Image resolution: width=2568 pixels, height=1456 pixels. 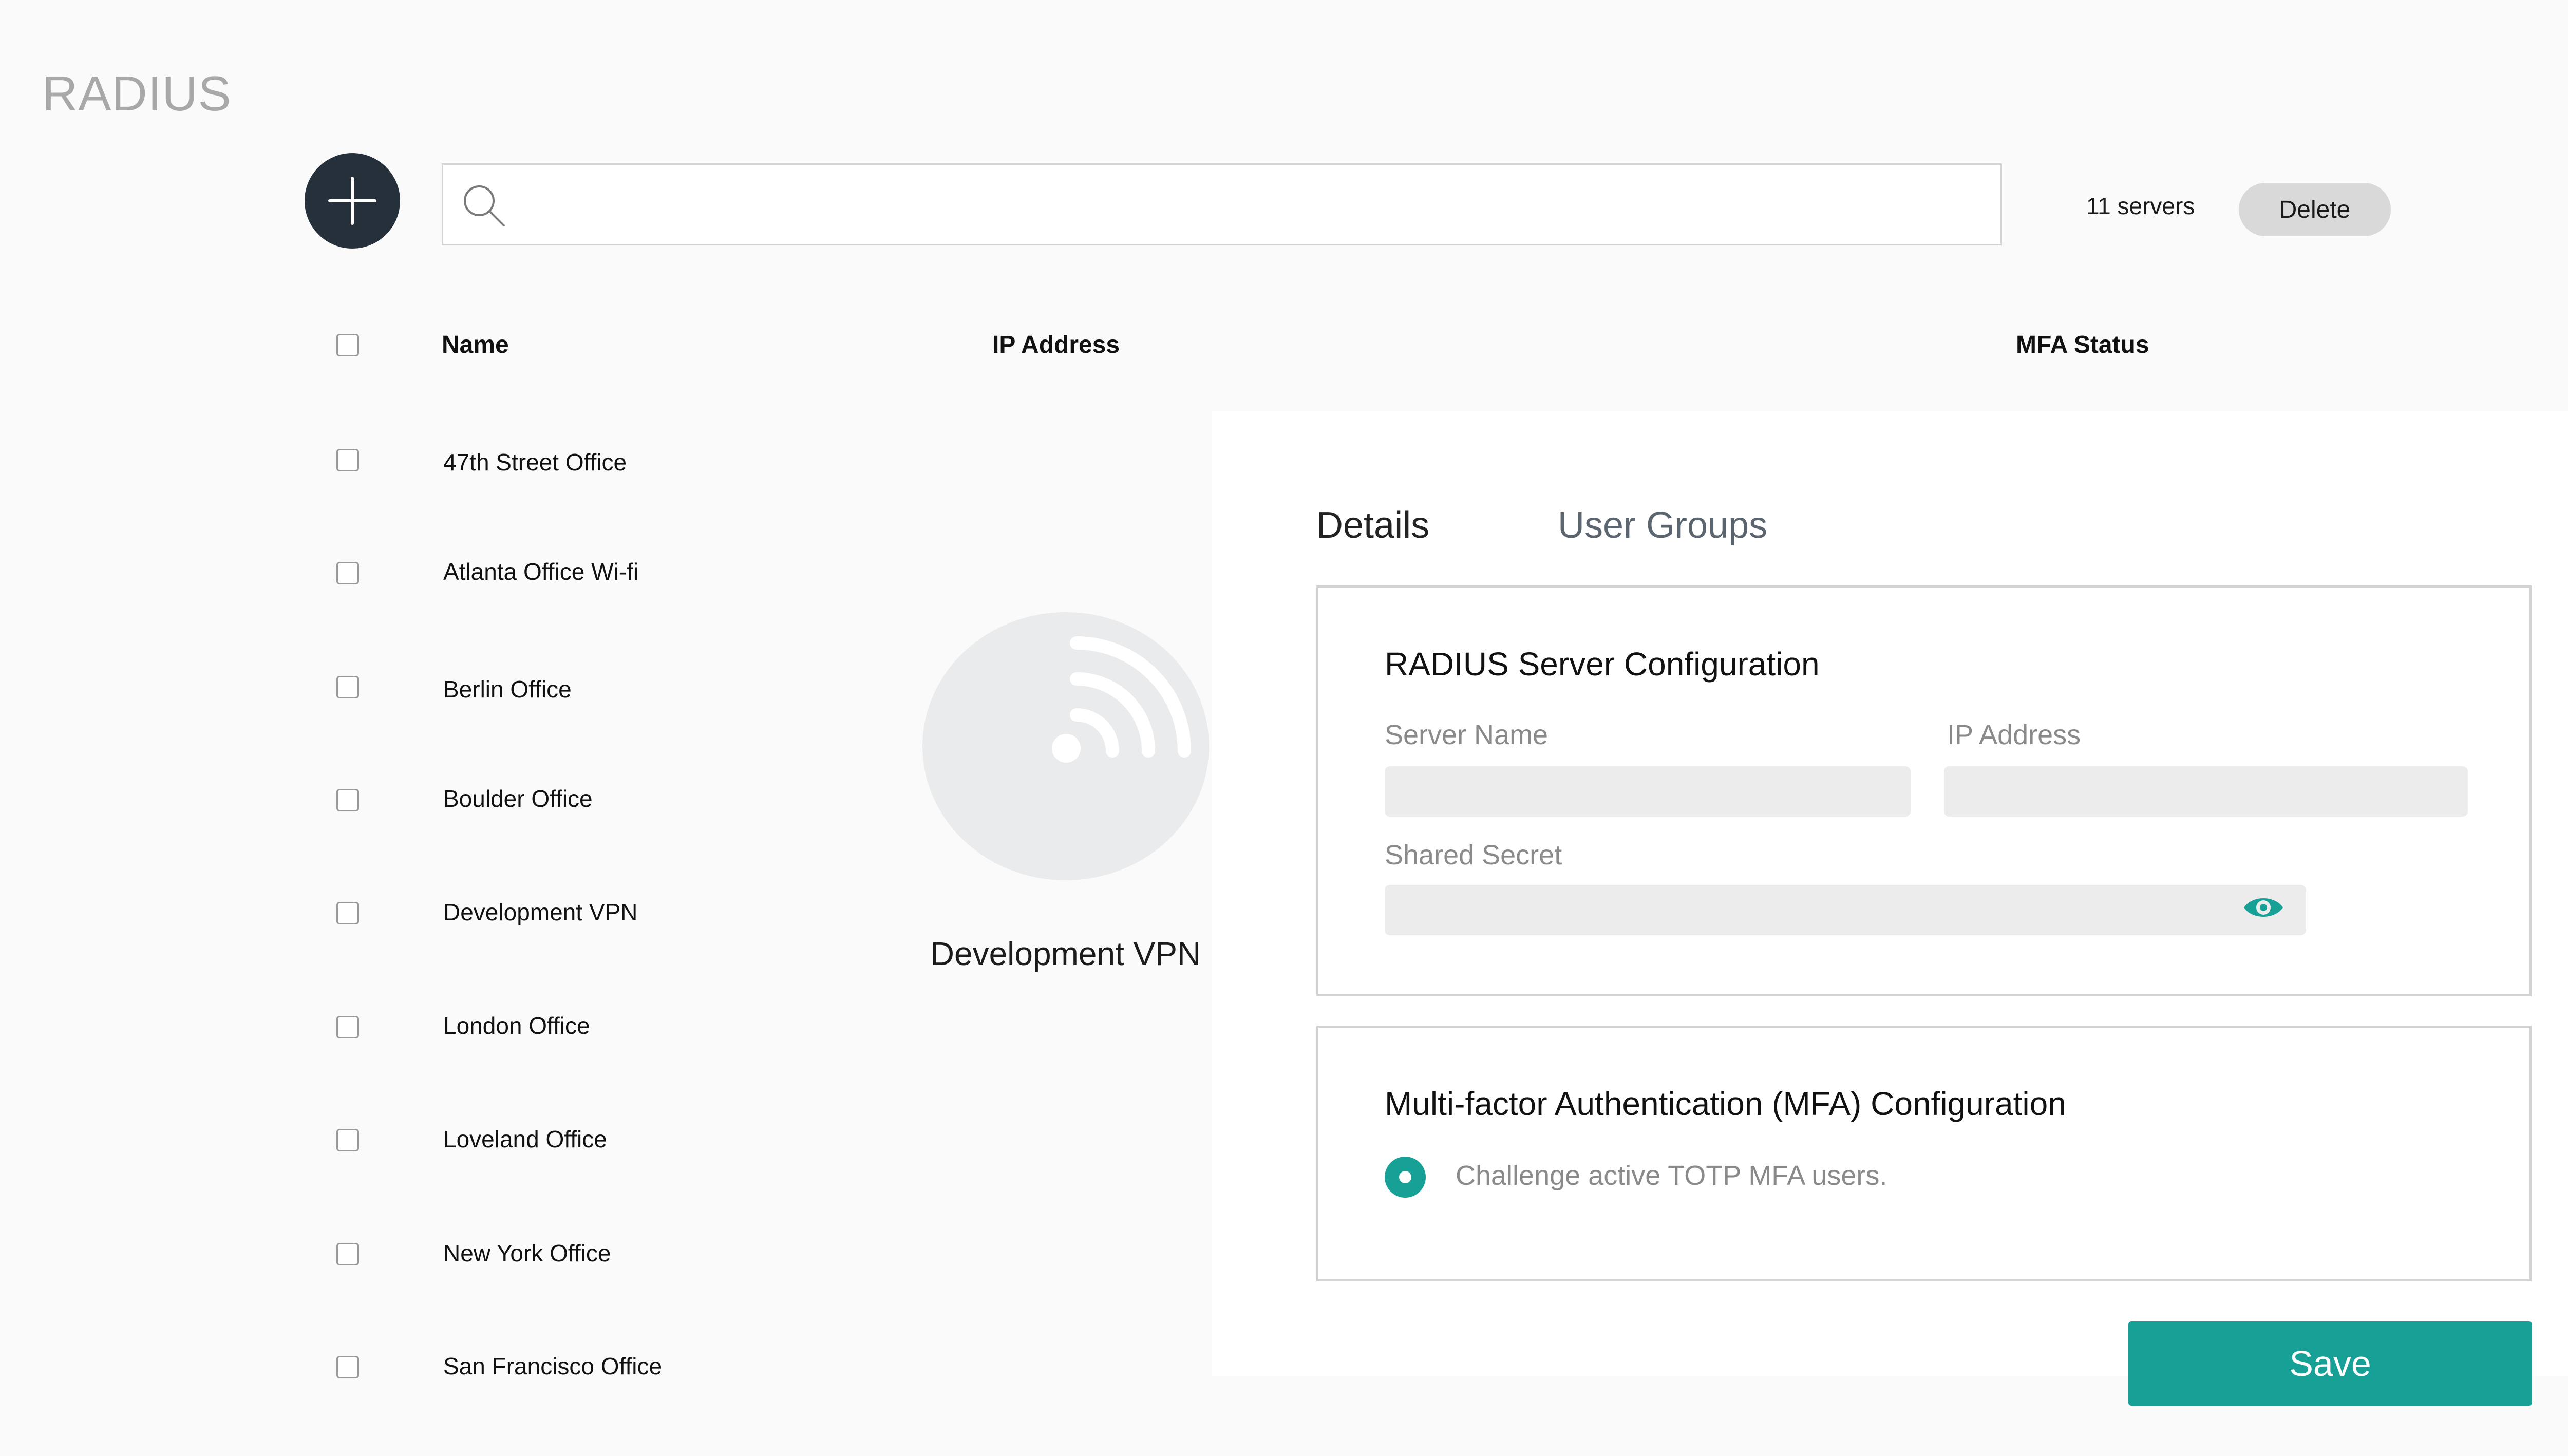 I want to click on radius-config-title: RADIUS Server Configuration, so click(x=1602, y=665).